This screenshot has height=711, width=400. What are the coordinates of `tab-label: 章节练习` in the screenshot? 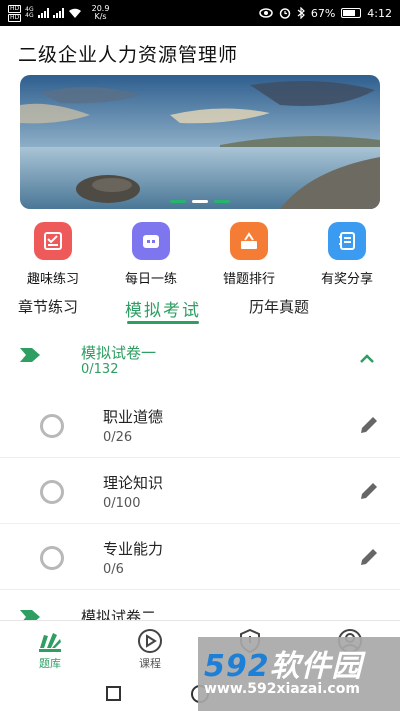 It's located at (48, 307).